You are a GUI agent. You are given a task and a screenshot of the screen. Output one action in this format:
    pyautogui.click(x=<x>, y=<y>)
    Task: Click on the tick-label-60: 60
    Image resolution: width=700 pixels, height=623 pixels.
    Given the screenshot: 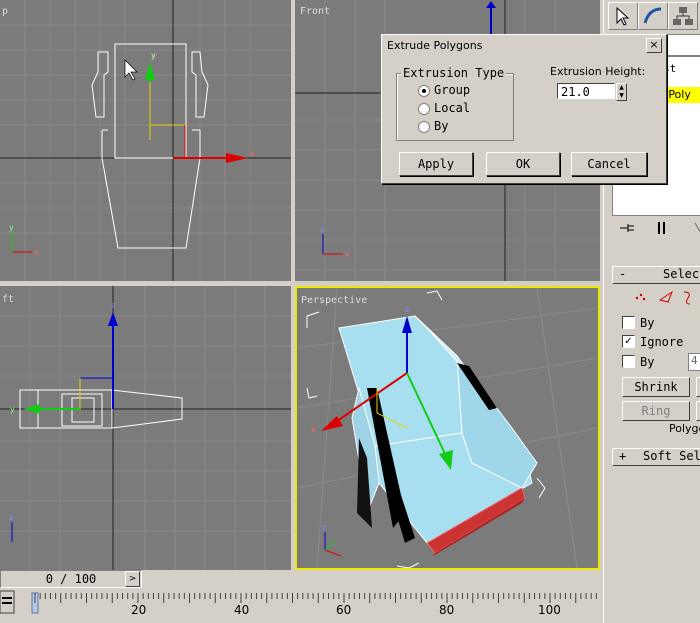 What is the action you would take?
    pyautogui.click(x=344, y=610)
    